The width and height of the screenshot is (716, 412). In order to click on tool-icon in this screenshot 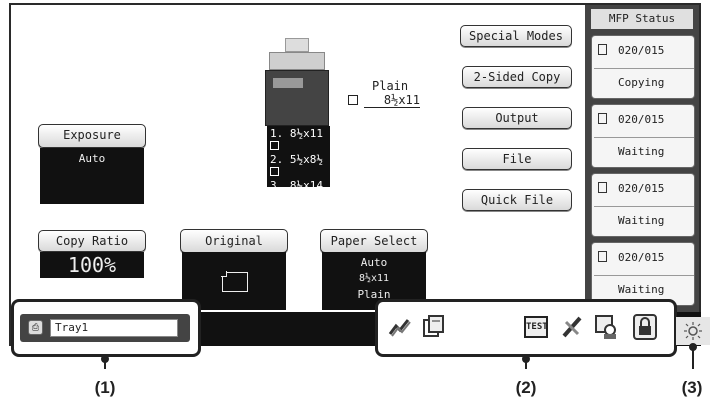, I will do `click(572, 327)`.